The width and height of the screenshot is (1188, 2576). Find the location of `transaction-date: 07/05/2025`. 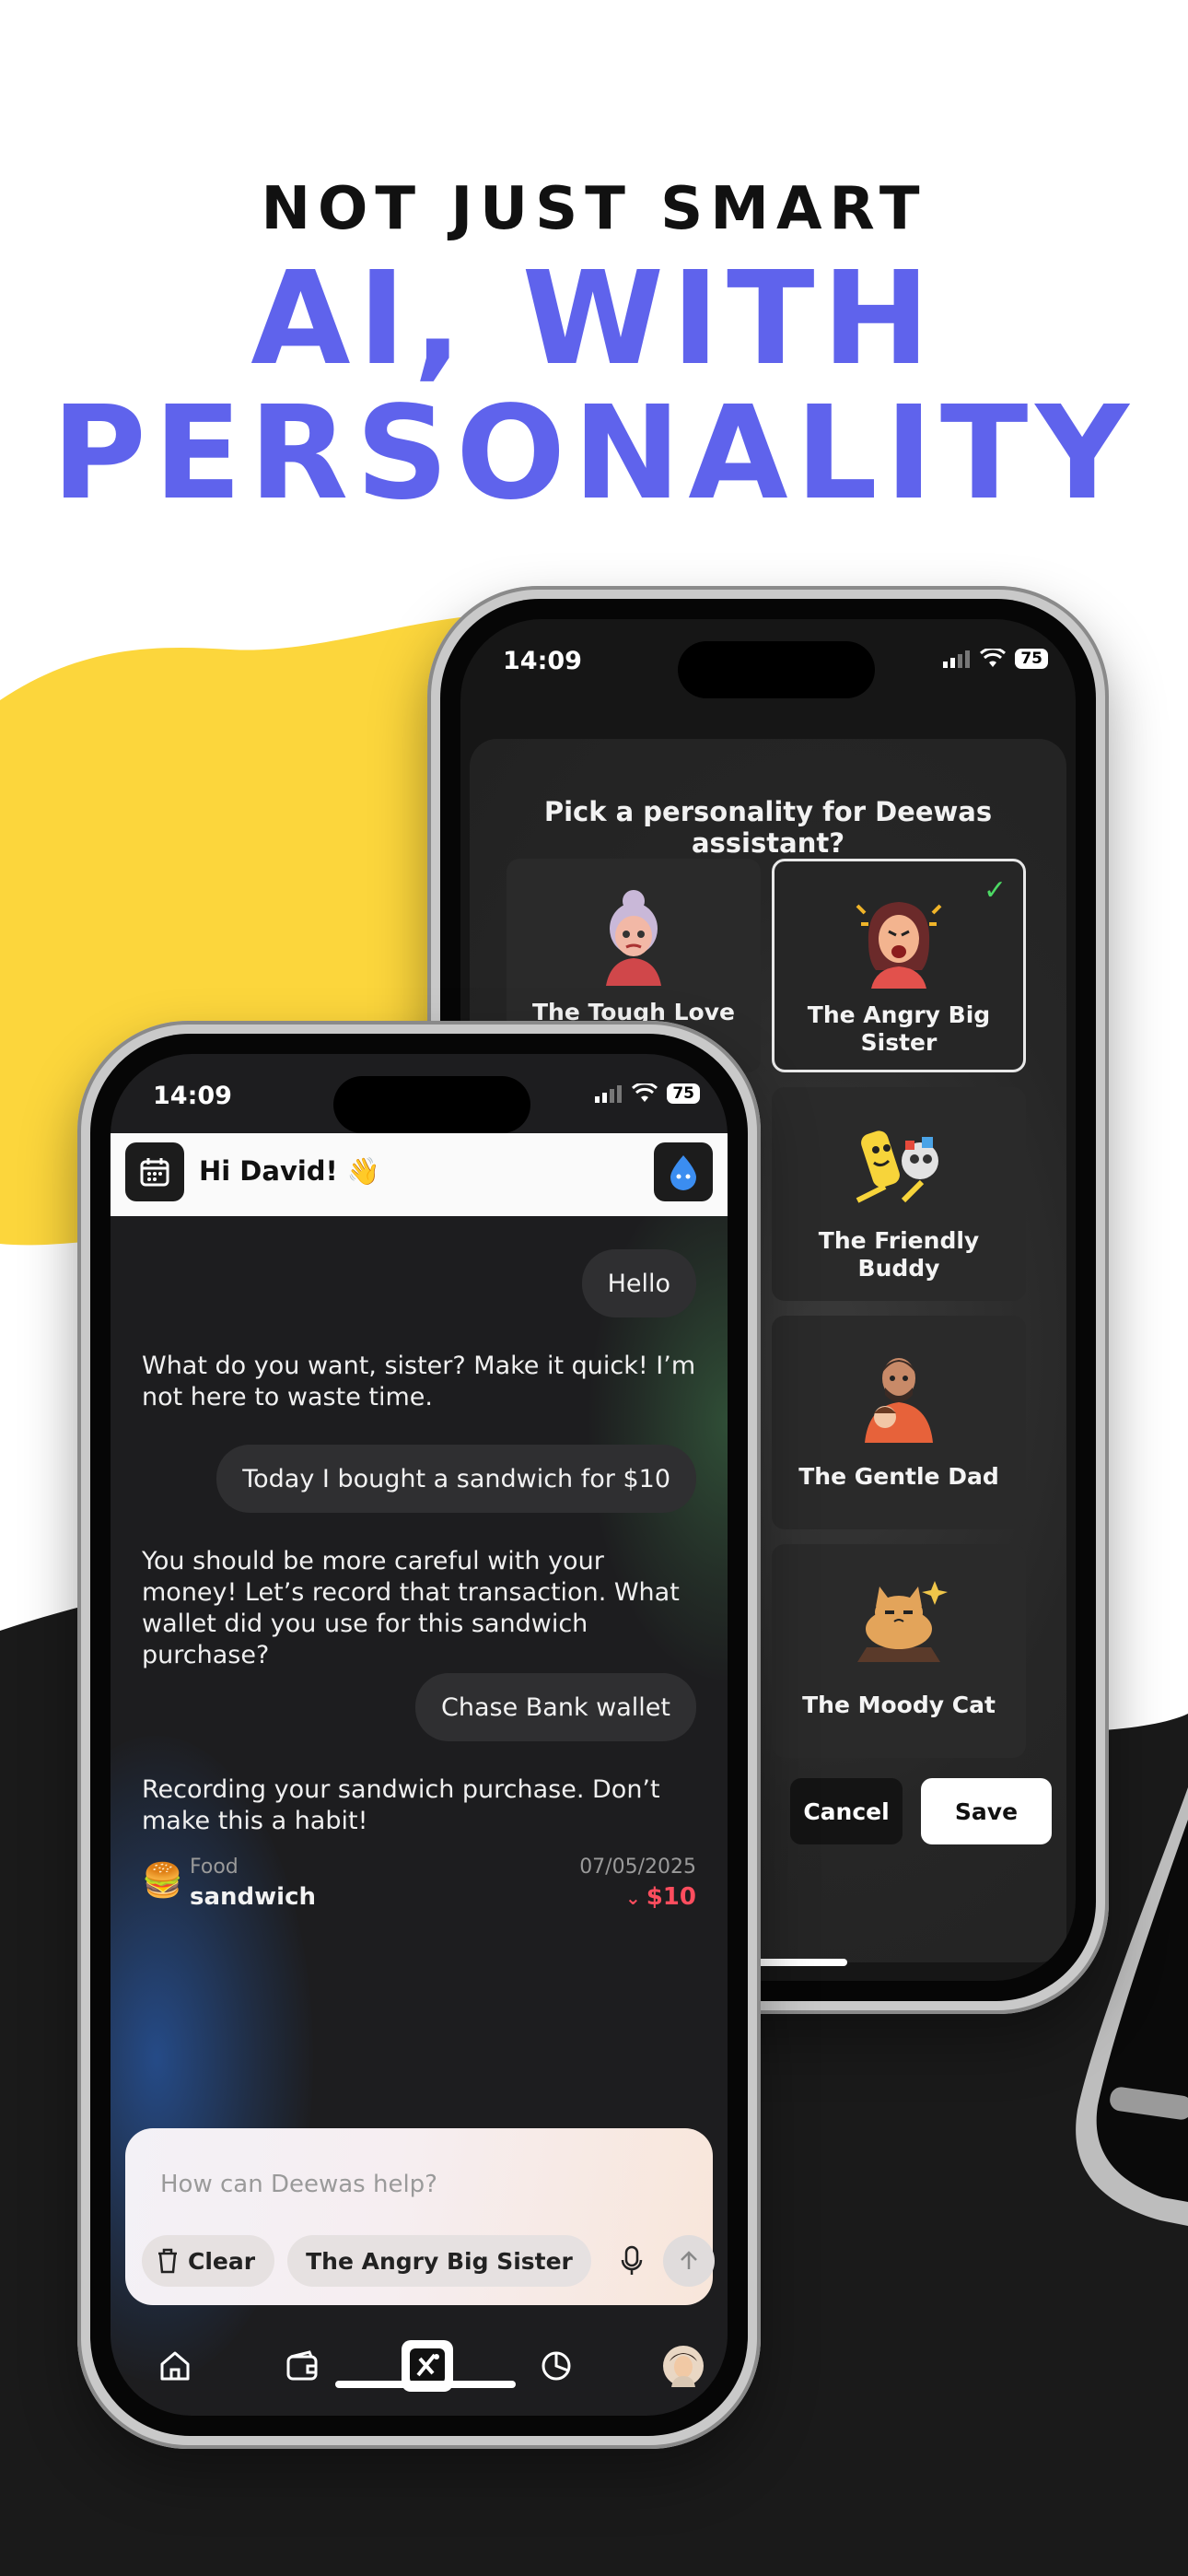

transaction-date: 07/05/2025 is located at coordinates (637, 1867).